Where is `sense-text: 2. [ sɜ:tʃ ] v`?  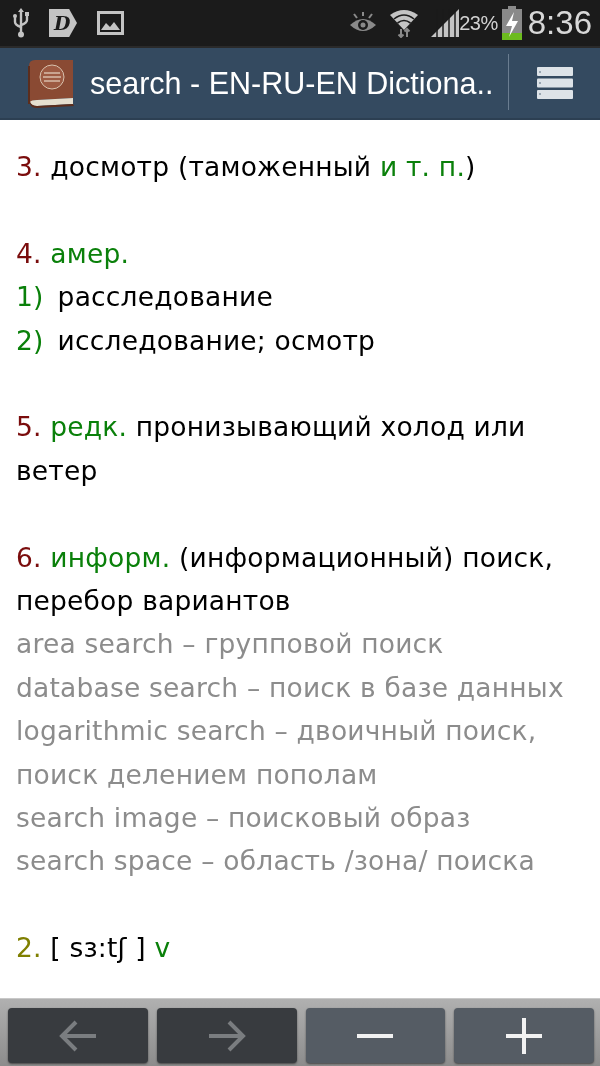
sense-text: 2. [ sɜ:tʃ ] v is located at coordinates (93, 948).